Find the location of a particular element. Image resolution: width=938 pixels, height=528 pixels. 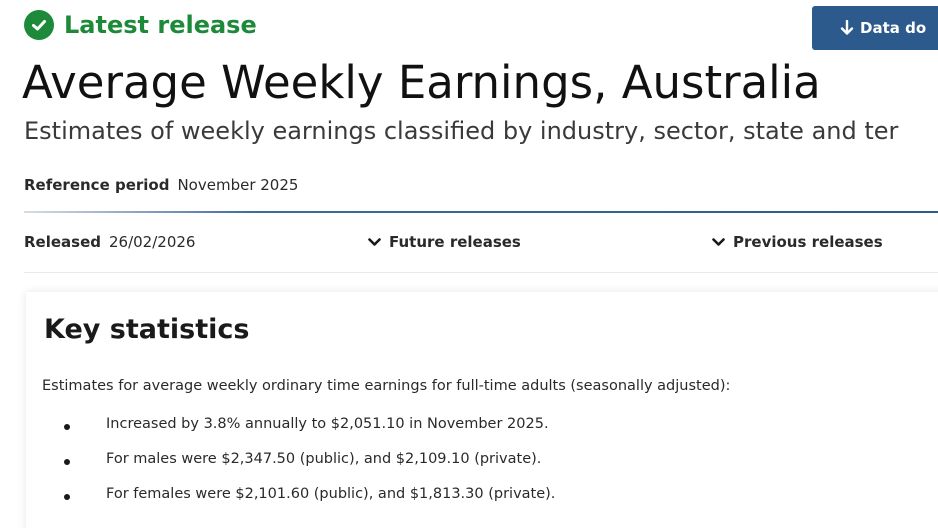

latest-release-badge: Latest release is located at coordinates (140, 25).